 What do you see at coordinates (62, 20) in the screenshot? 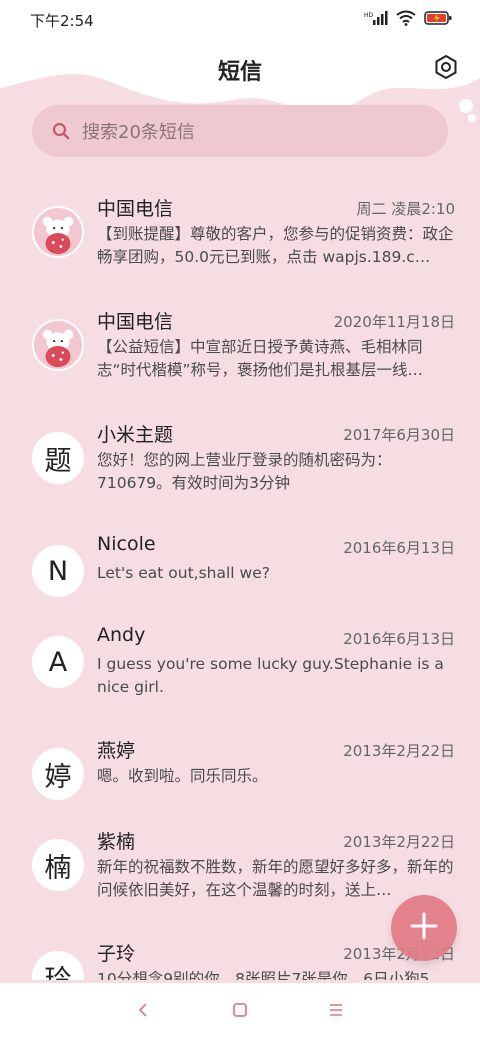
I see `status-time: 下午2:54` at bounding box center [62, 20].